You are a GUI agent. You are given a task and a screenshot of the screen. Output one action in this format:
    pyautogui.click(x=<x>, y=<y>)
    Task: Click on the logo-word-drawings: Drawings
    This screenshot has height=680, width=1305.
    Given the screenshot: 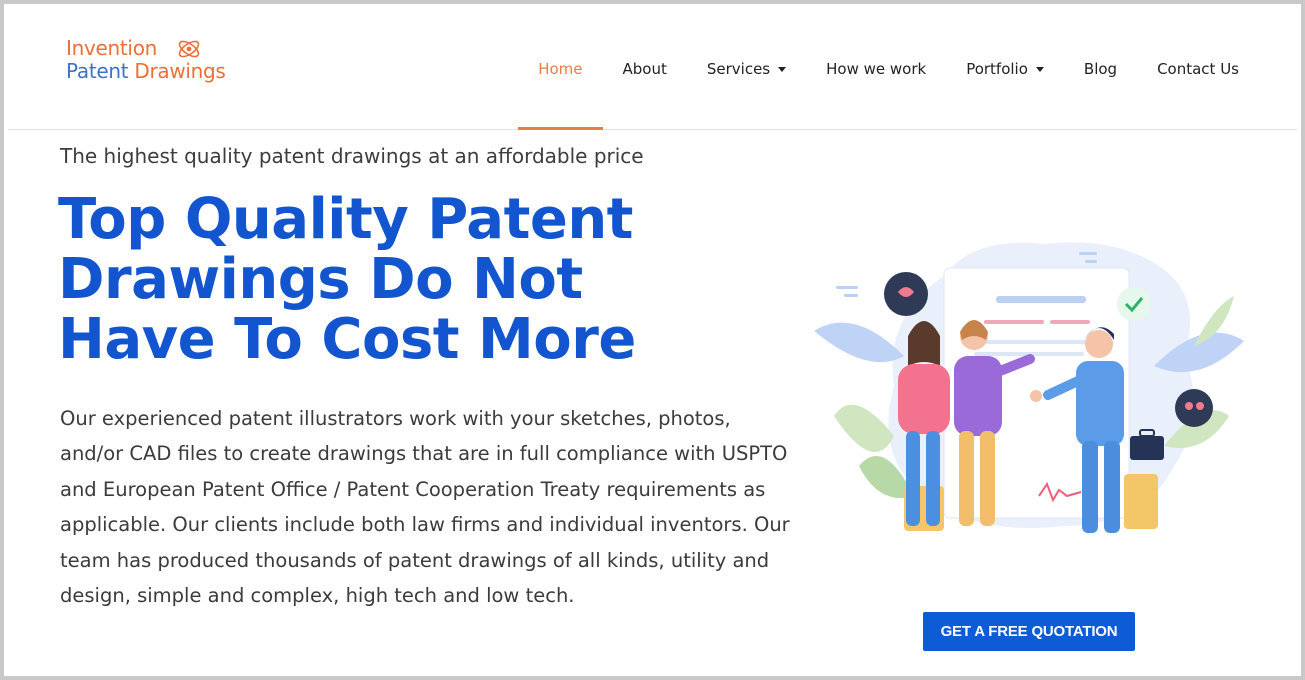 What is the action you would take?
    pyautogui.click(x=180, y=71)
    